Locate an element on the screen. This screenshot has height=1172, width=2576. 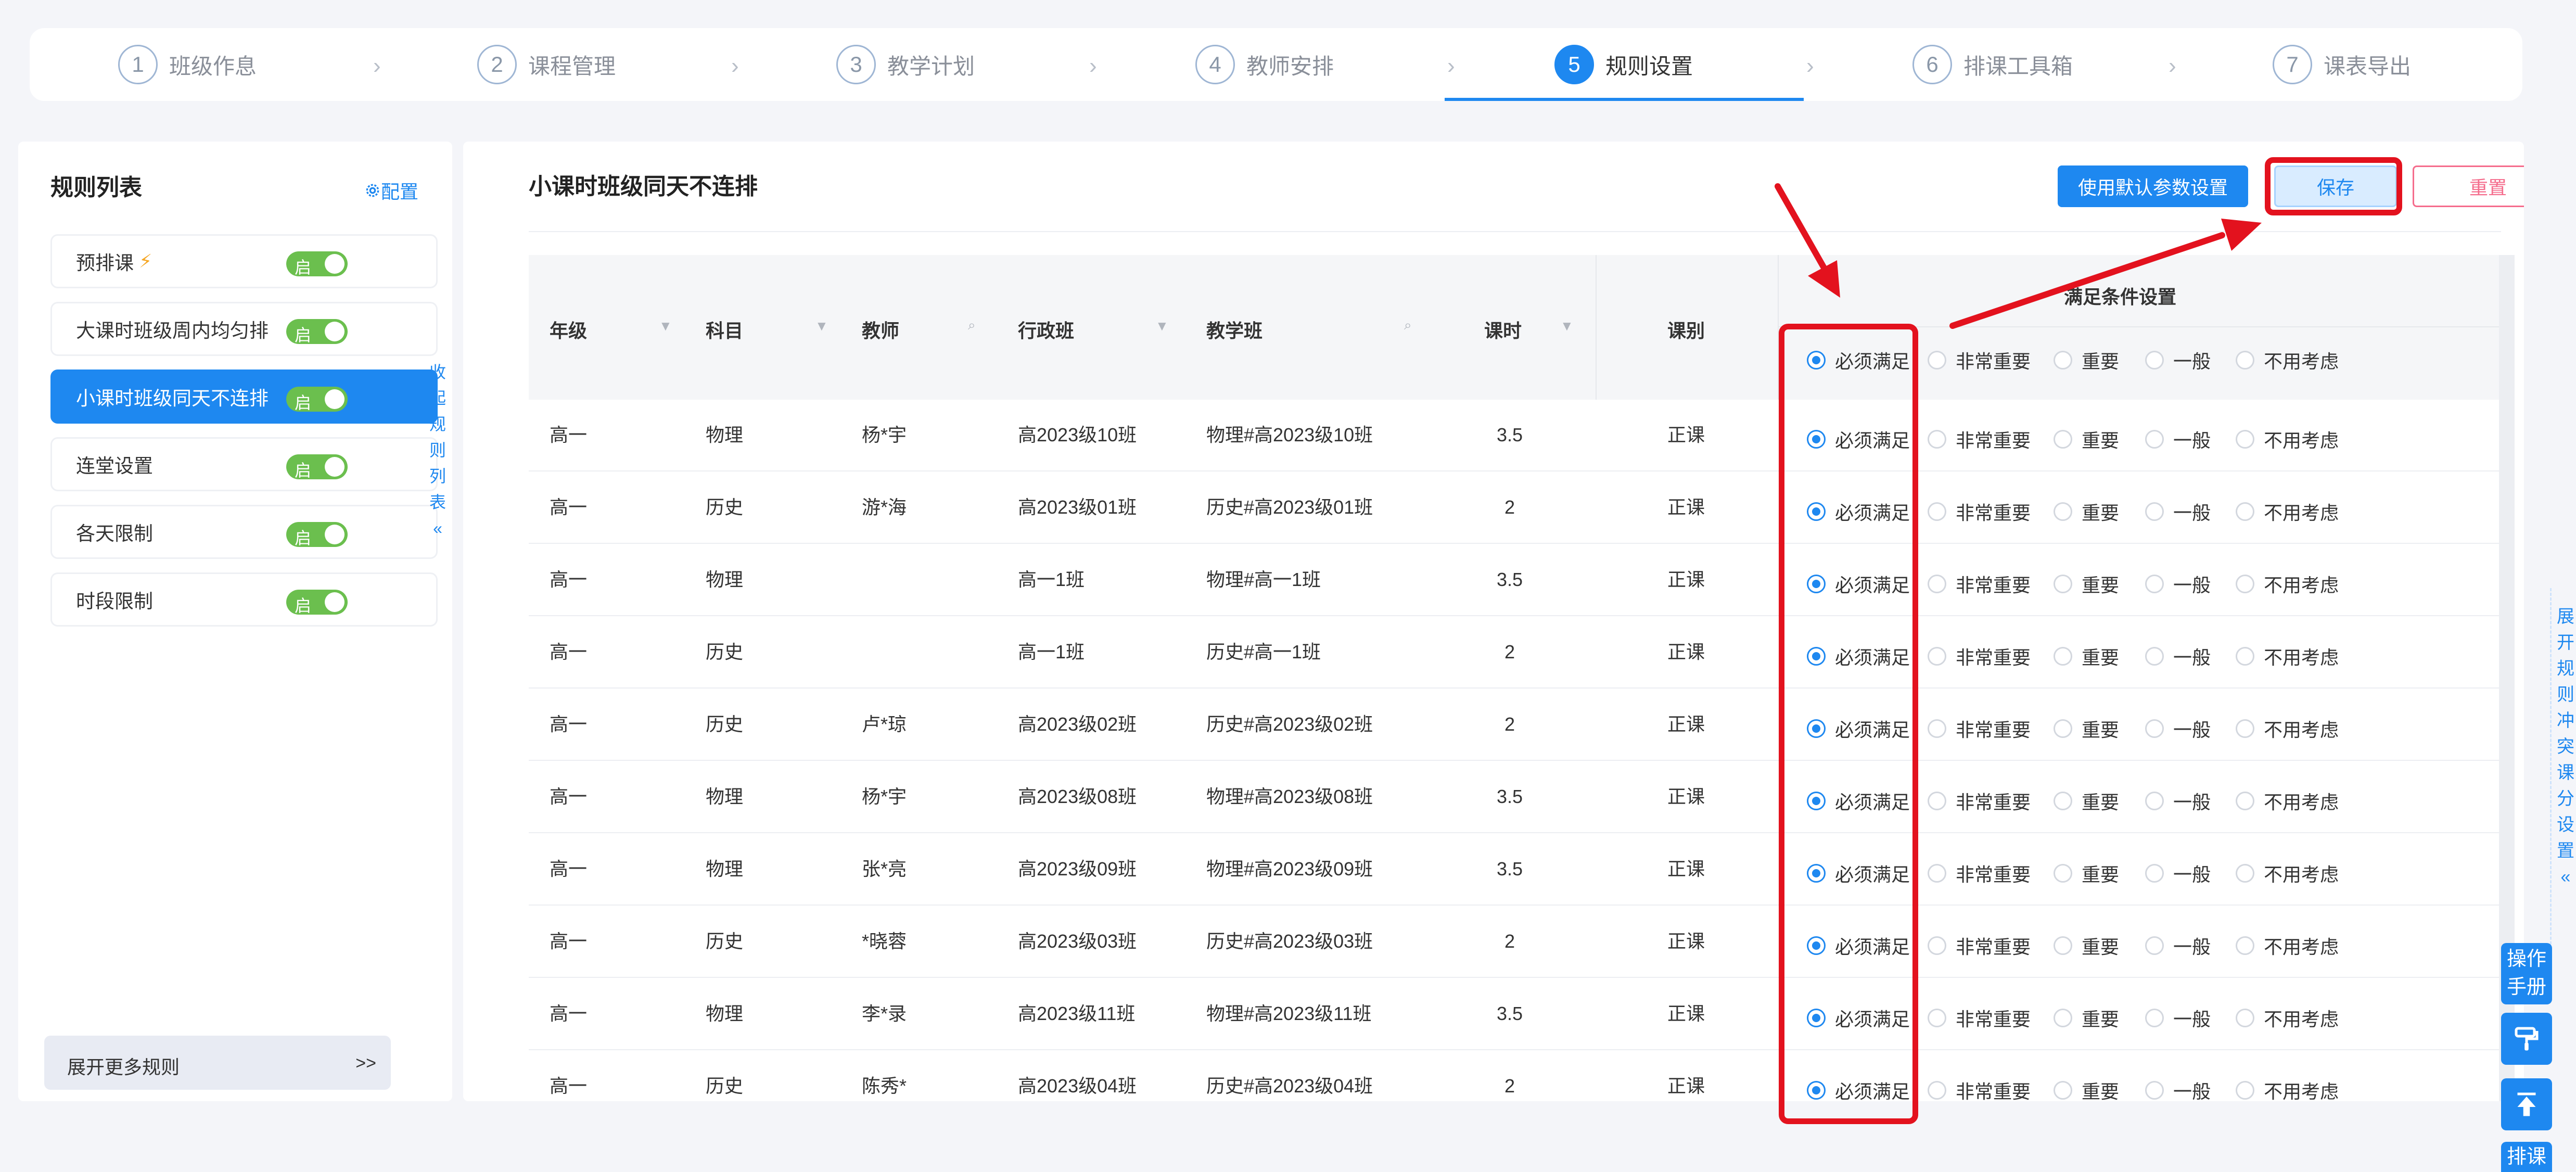
vertical-char: 置 is located at coordinates (2565, 851).